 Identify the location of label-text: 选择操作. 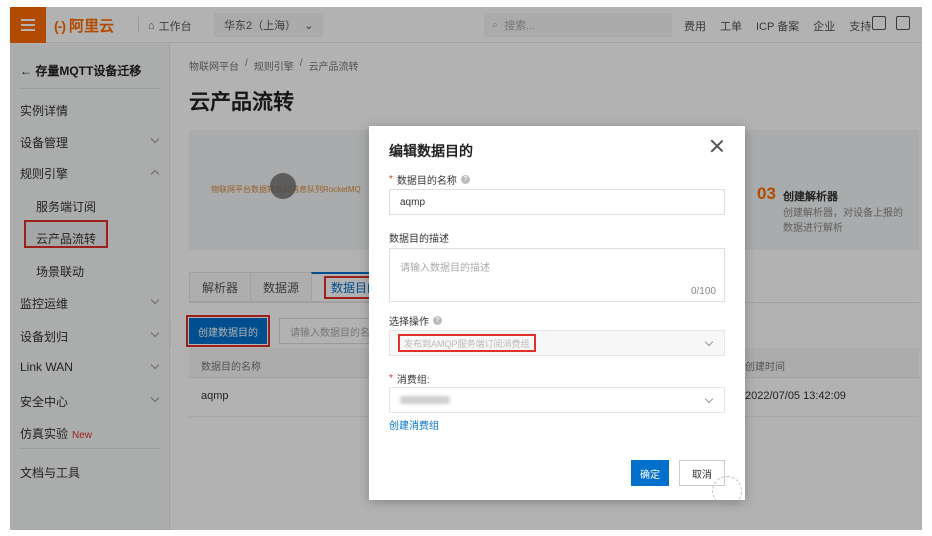
(409, 322).